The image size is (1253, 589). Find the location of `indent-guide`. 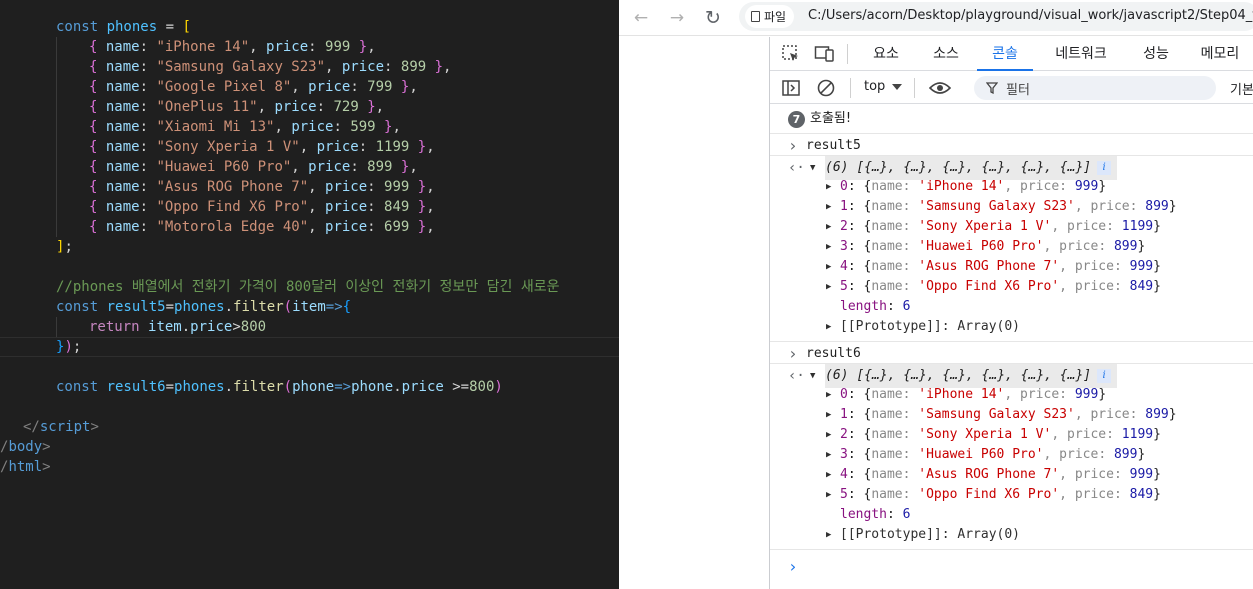

indent-guide is located at coordinates (56, 47).